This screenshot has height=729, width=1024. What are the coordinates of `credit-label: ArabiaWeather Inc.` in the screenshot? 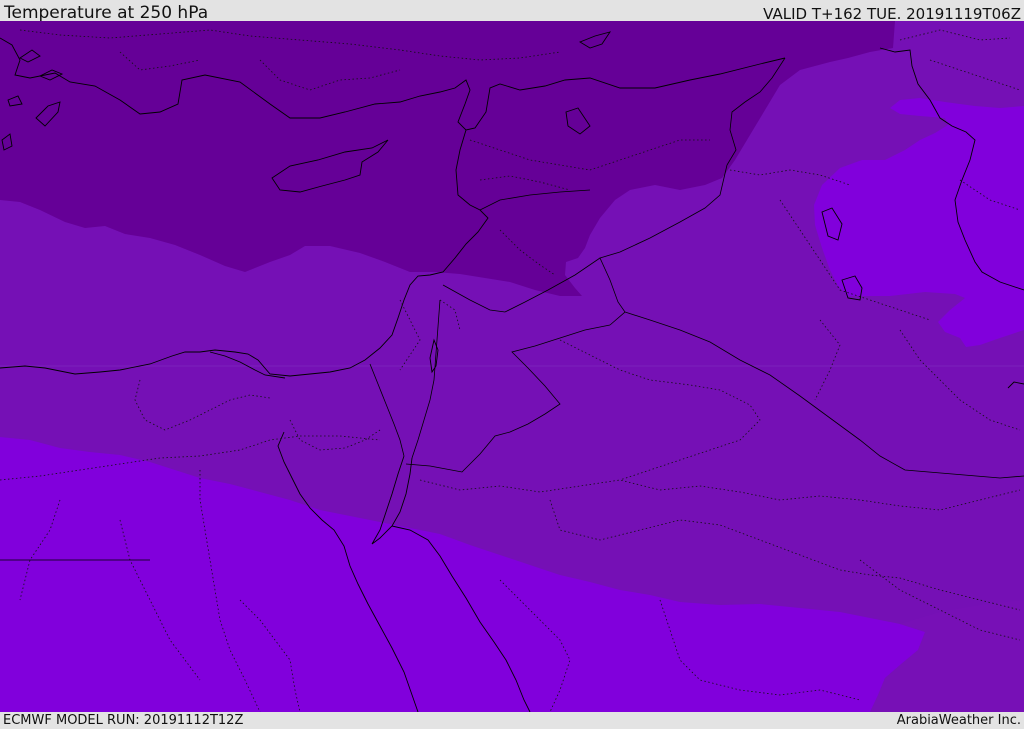 It's located at (958, 720).